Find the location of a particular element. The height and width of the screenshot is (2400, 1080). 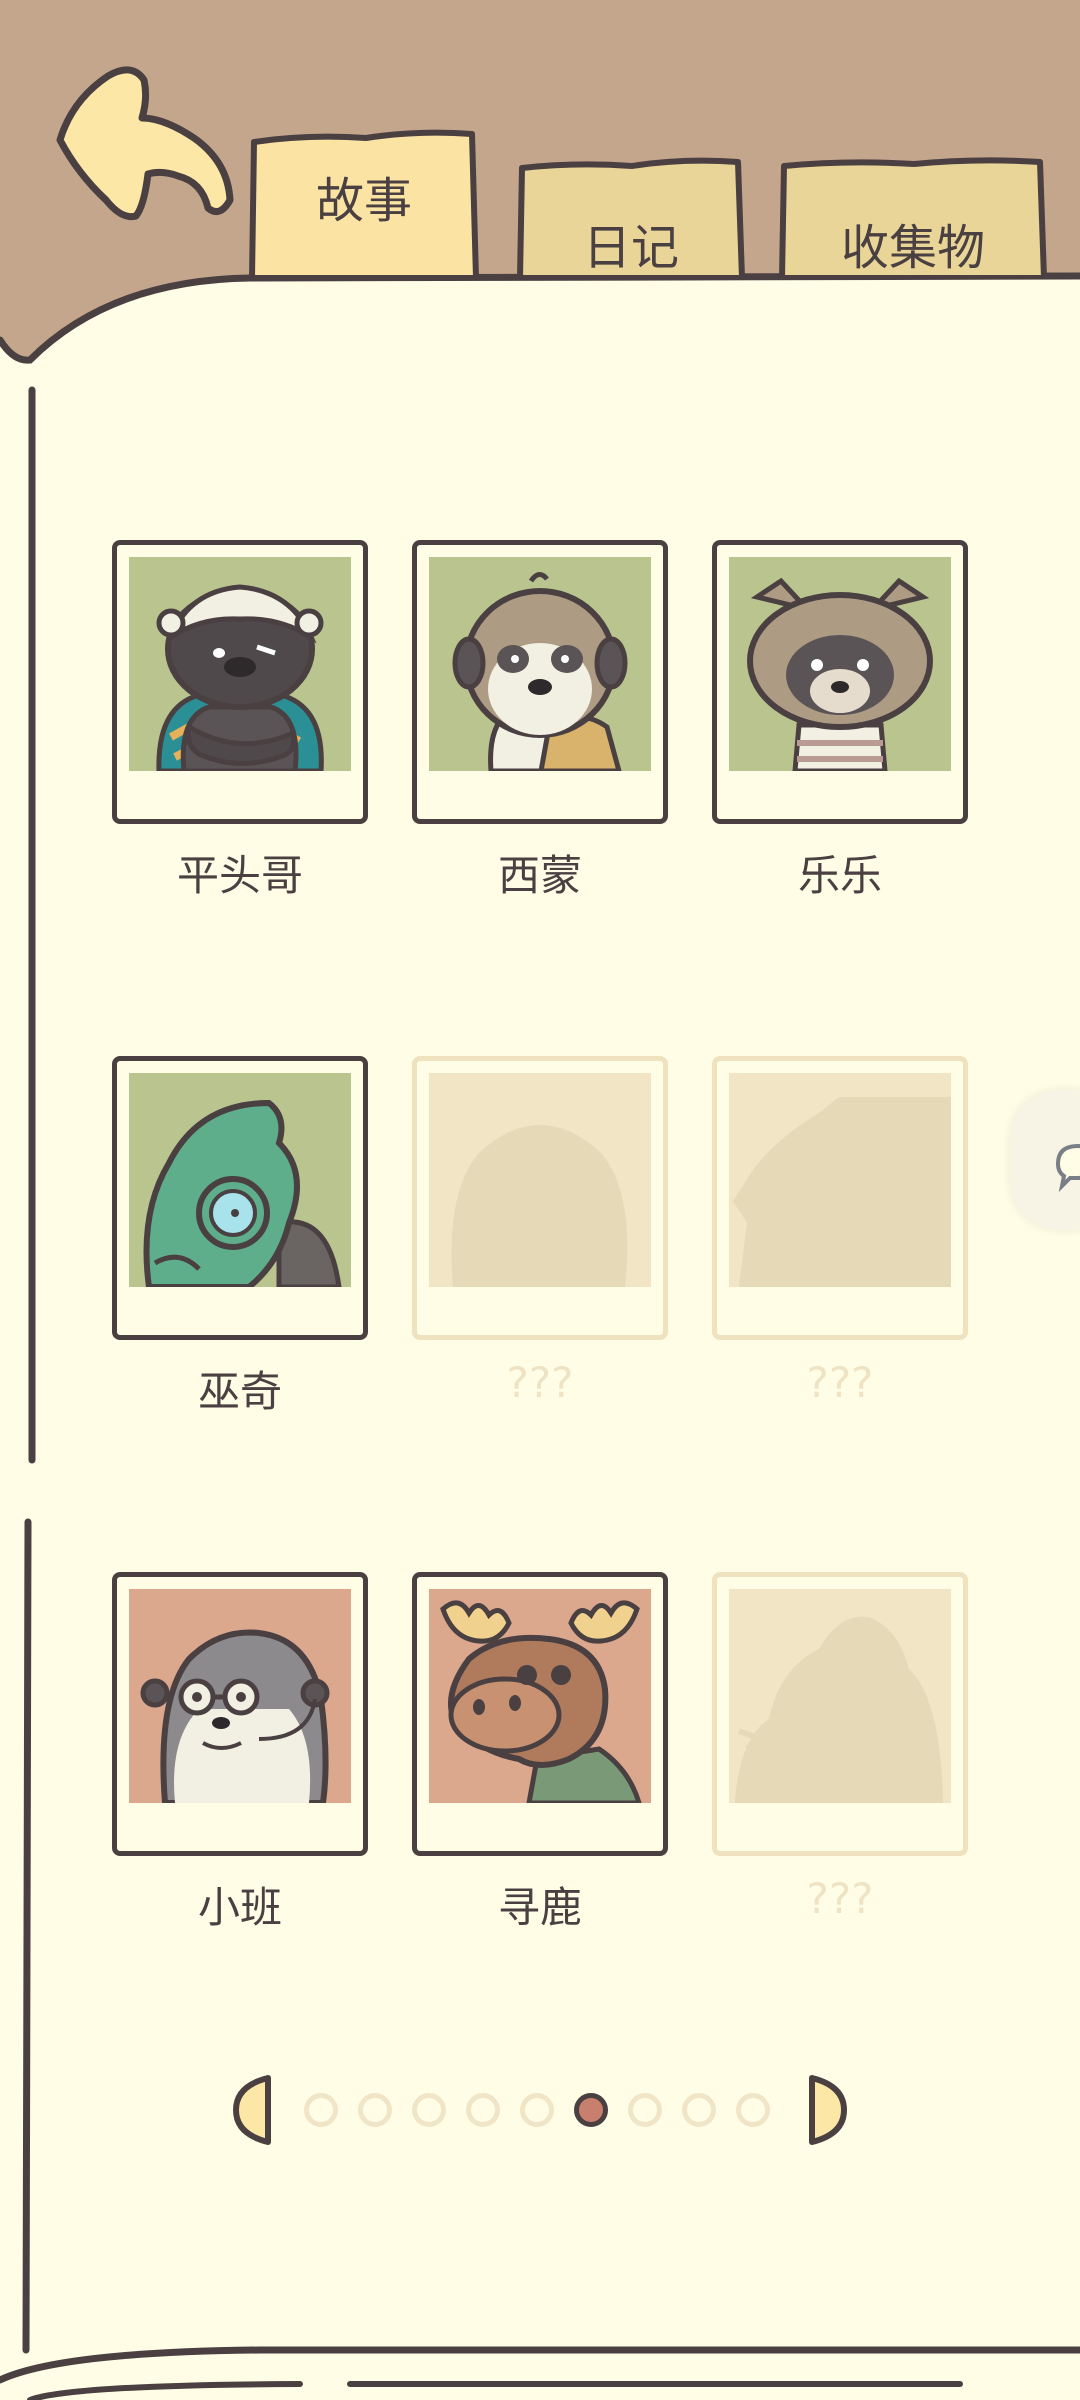

character-card-honey-badger is located at coordinates (240, 682).